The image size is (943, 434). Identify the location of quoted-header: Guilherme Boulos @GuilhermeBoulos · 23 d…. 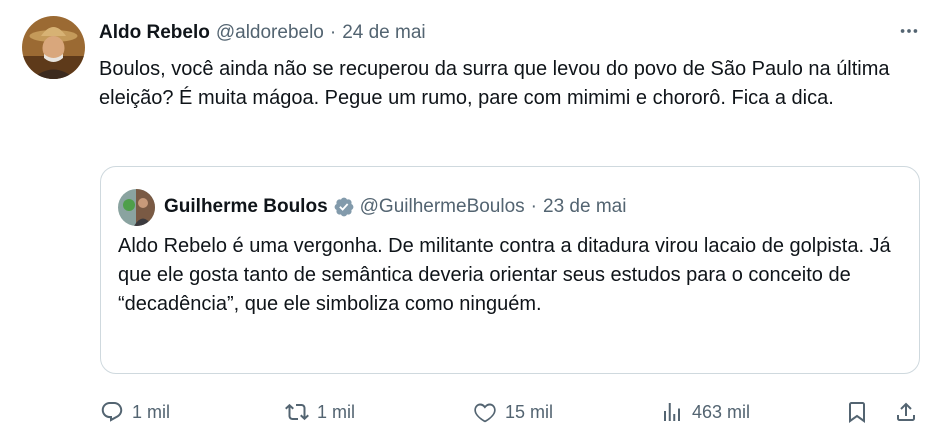
(395, 207).